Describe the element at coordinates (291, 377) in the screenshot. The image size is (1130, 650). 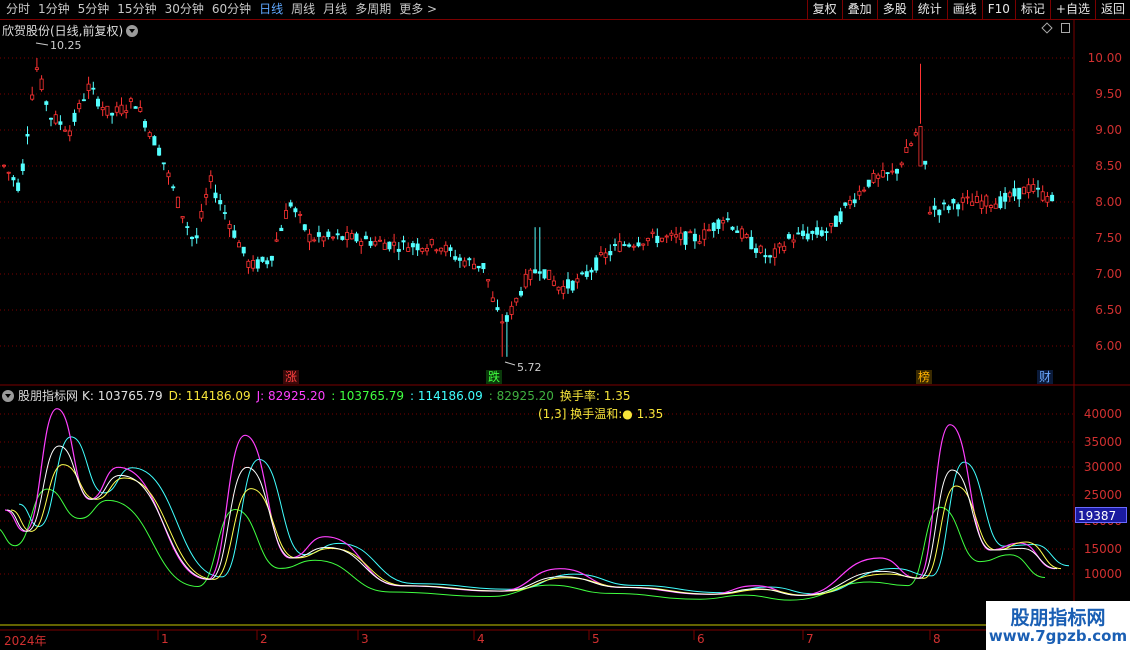
I see `event-marker-0: 涨` at that location.